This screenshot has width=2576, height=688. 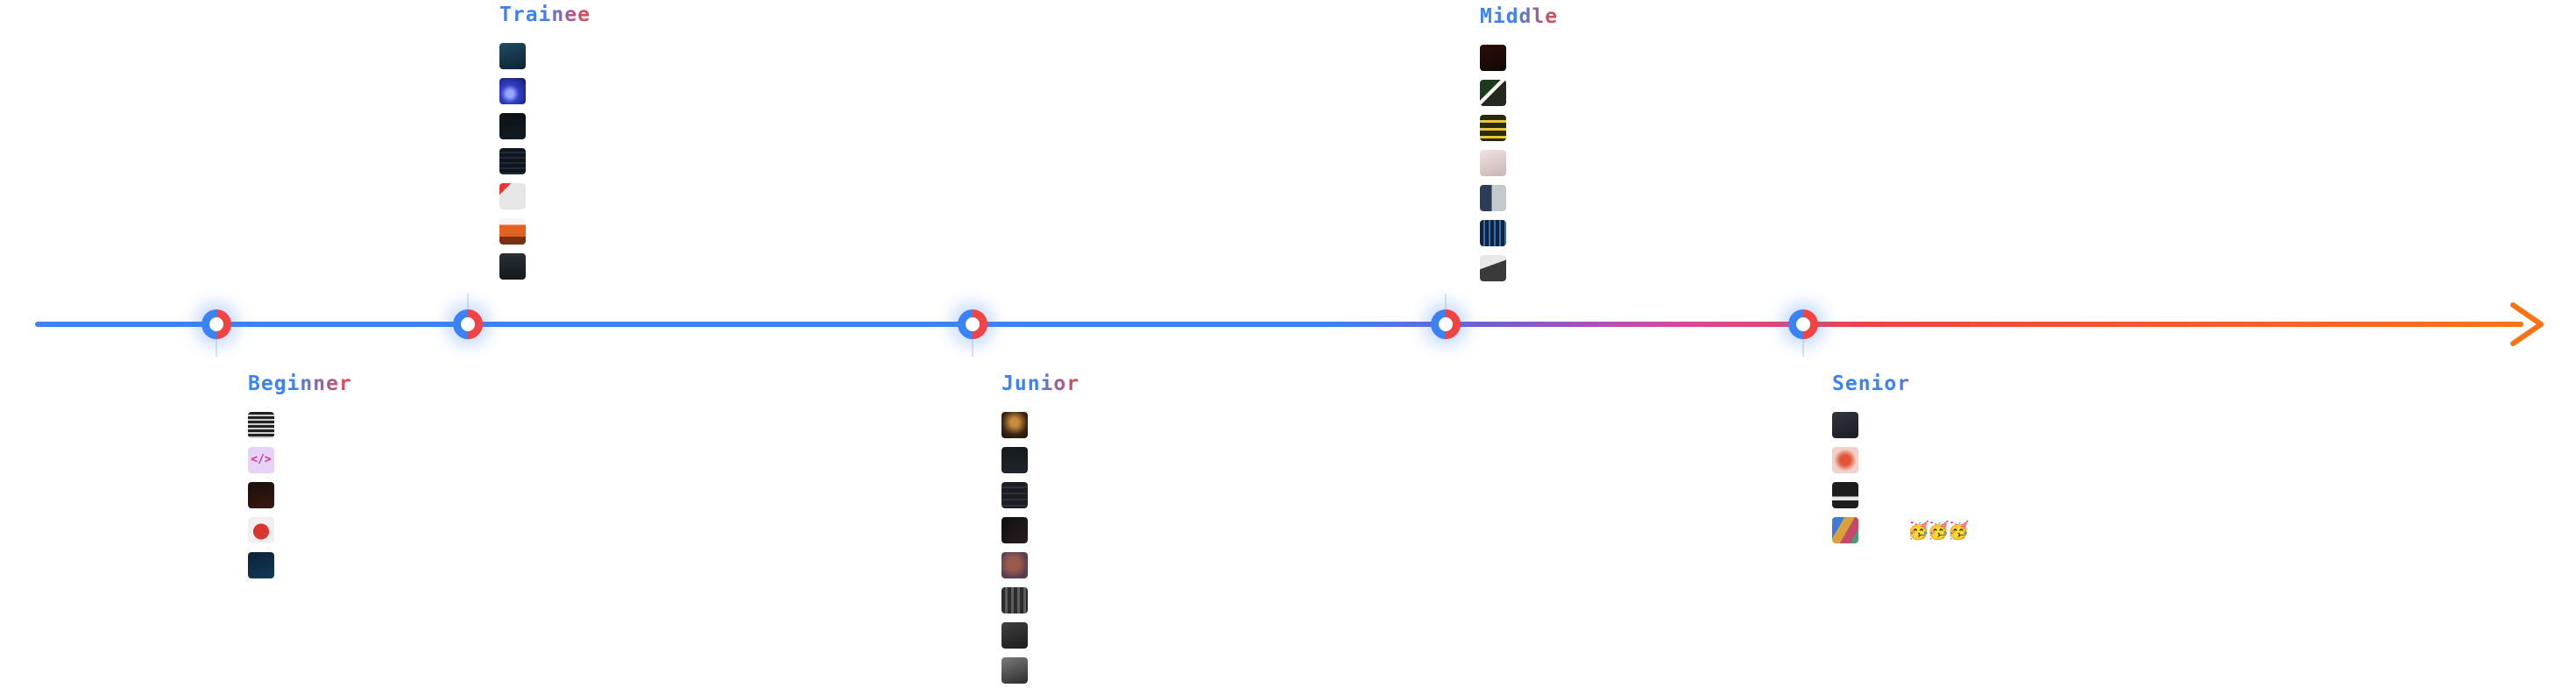 I want to click on list-item: 🥳🥳🥳, so click(x=1901, y=530).